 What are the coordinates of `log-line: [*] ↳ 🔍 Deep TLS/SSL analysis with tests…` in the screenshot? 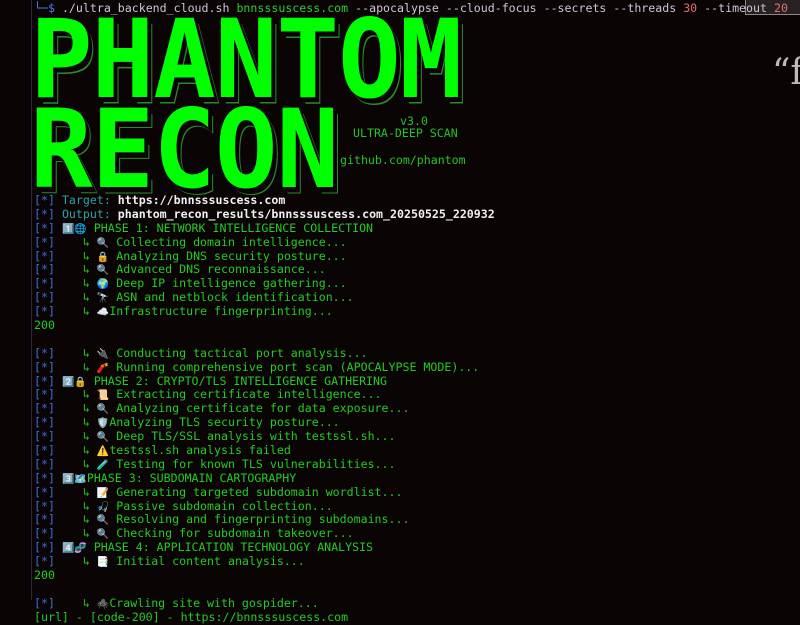 It's located at (417, 436).